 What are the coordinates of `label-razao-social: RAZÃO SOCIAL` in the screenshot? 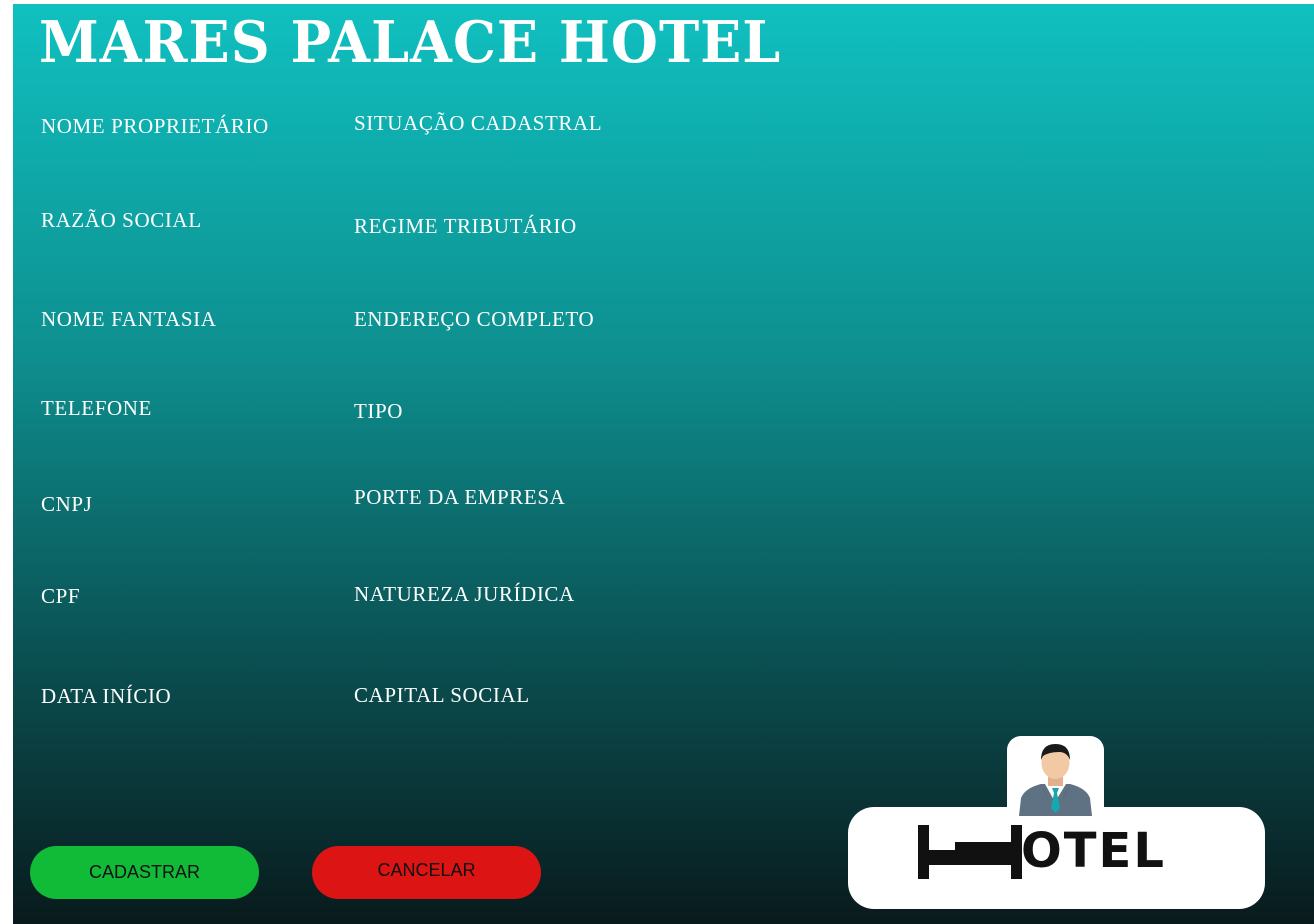 It's located at (121, 220).